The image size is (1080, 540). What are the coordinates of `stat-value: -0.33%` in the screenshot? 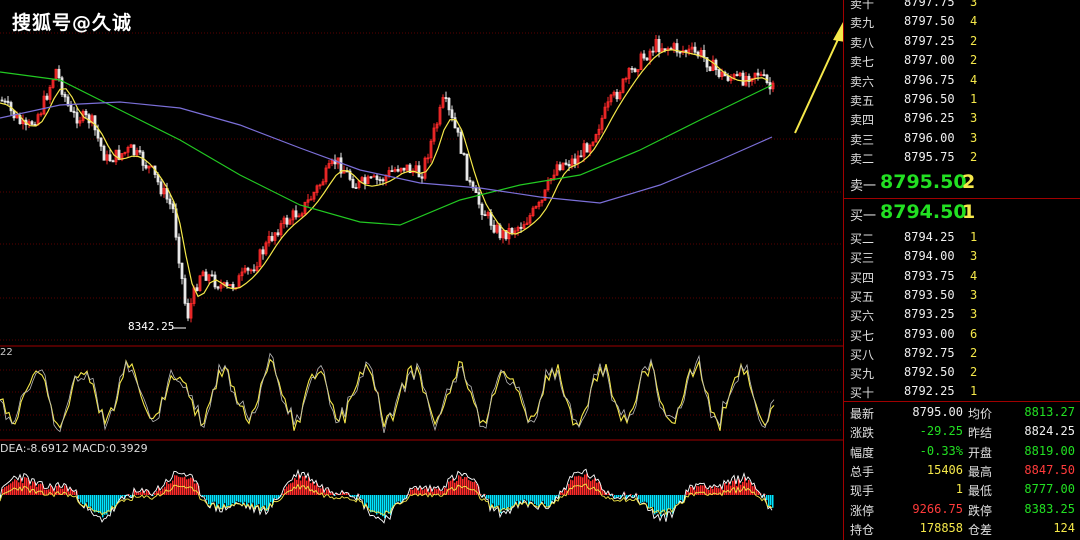 It's located at (941, 450).